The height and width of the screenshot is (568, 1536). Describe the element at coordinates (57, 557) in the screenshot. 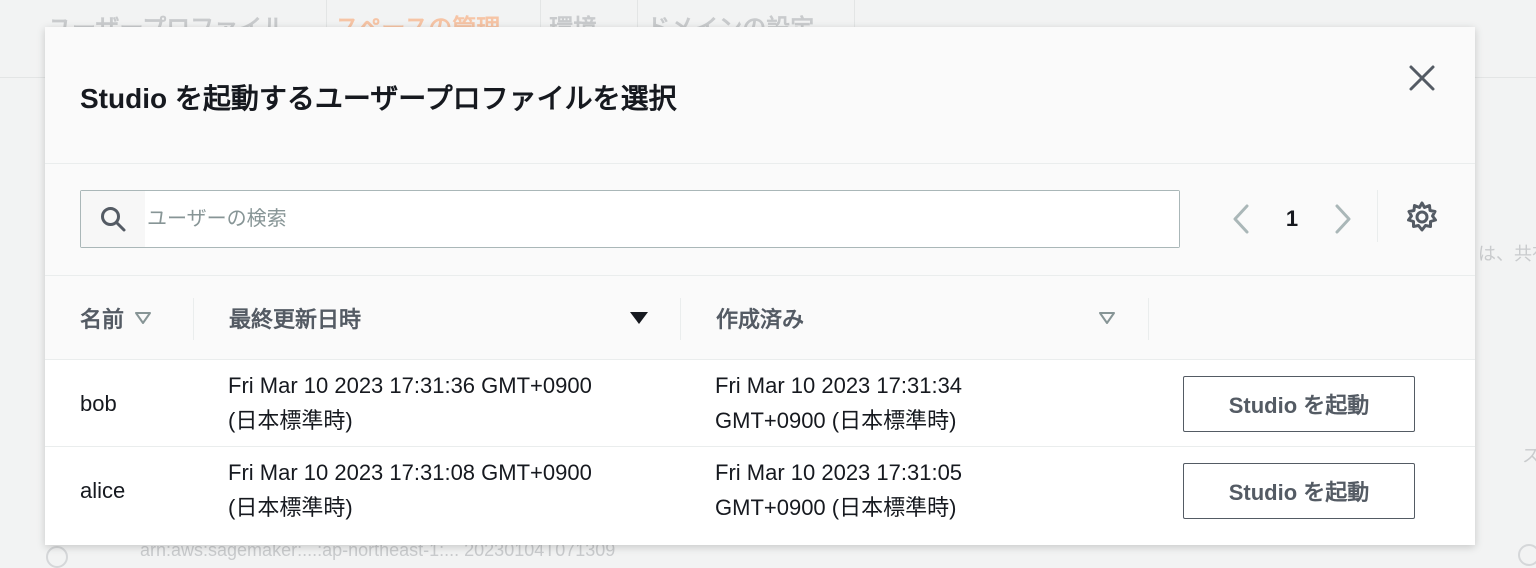

I see `background-radio` at that location.